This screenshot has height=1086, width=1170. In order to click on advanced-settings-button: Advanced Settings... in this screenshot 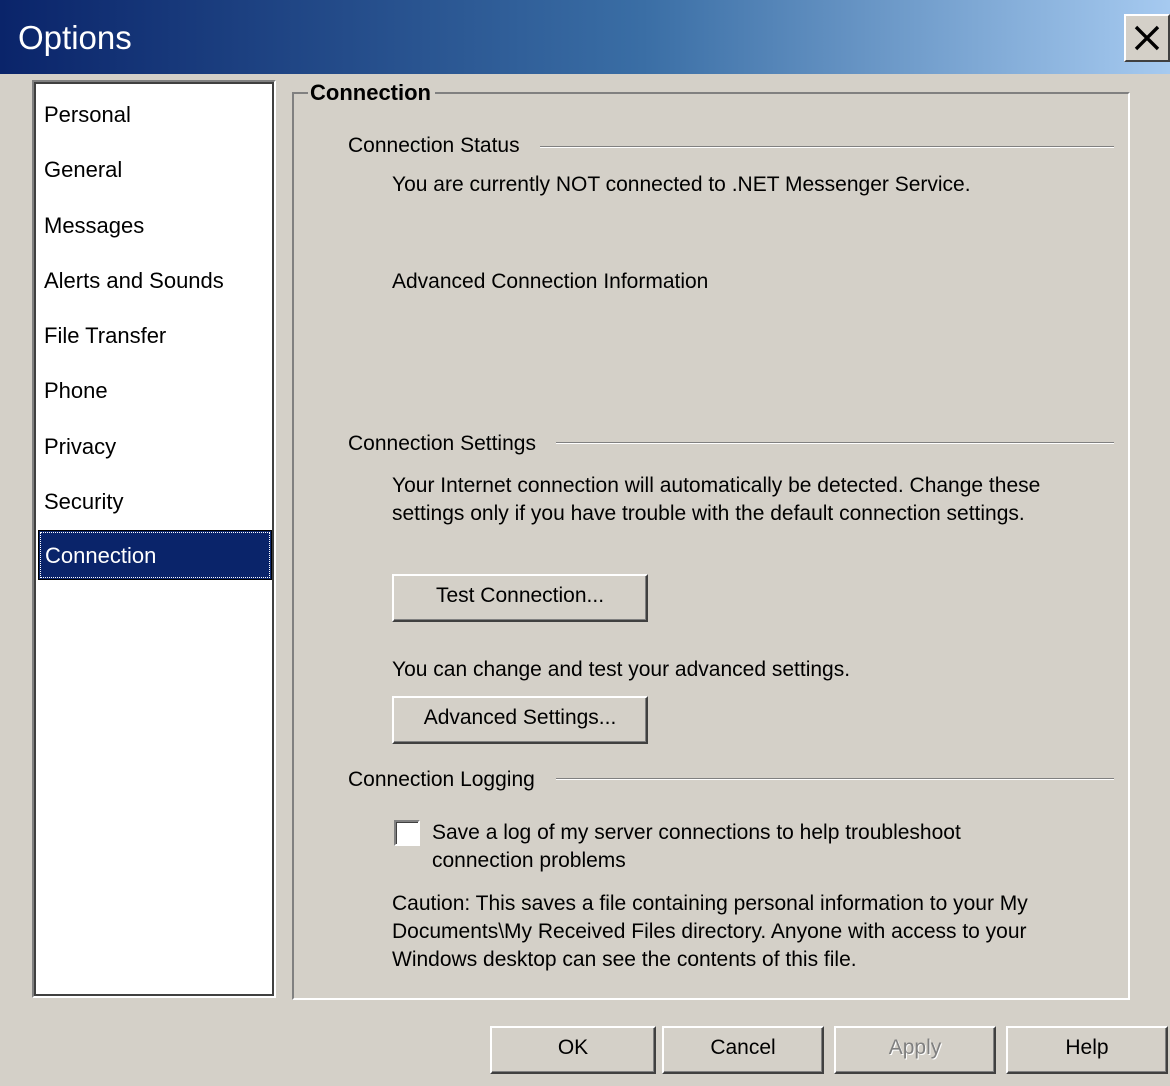, I will do `click(520, 720)`.